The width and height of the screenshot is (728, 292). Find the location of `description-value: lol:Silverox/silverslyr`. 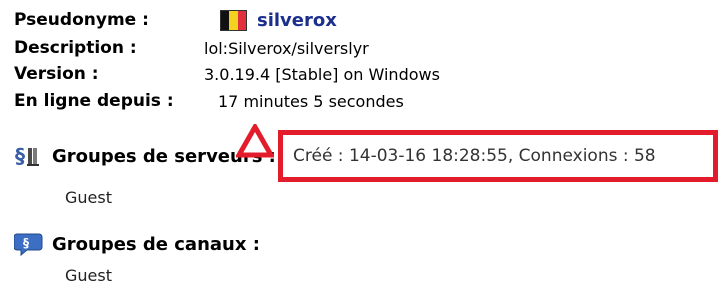

description-value: lol:Silverox/silverslyr is located at coordinates (286, 48).